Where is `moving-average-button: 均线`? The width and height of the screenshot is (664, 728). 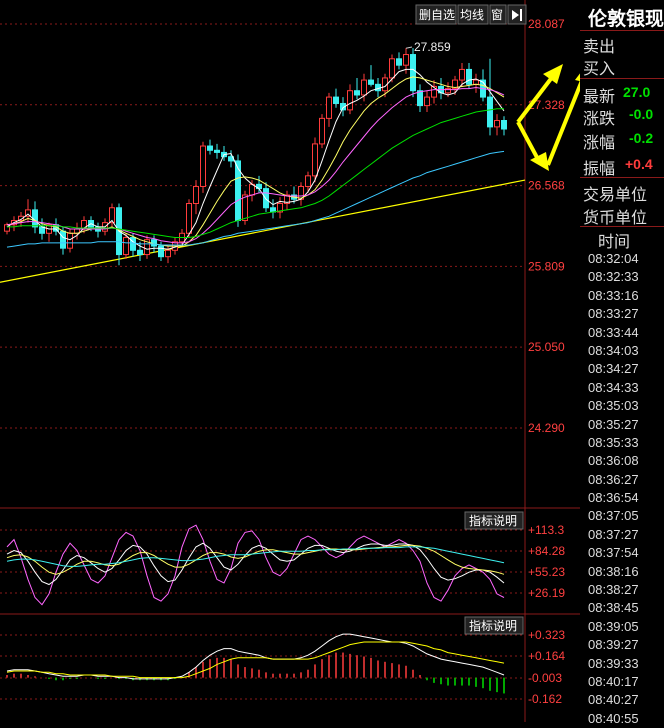
moving-average-button: 均线 is located at coordinates (472, 15).